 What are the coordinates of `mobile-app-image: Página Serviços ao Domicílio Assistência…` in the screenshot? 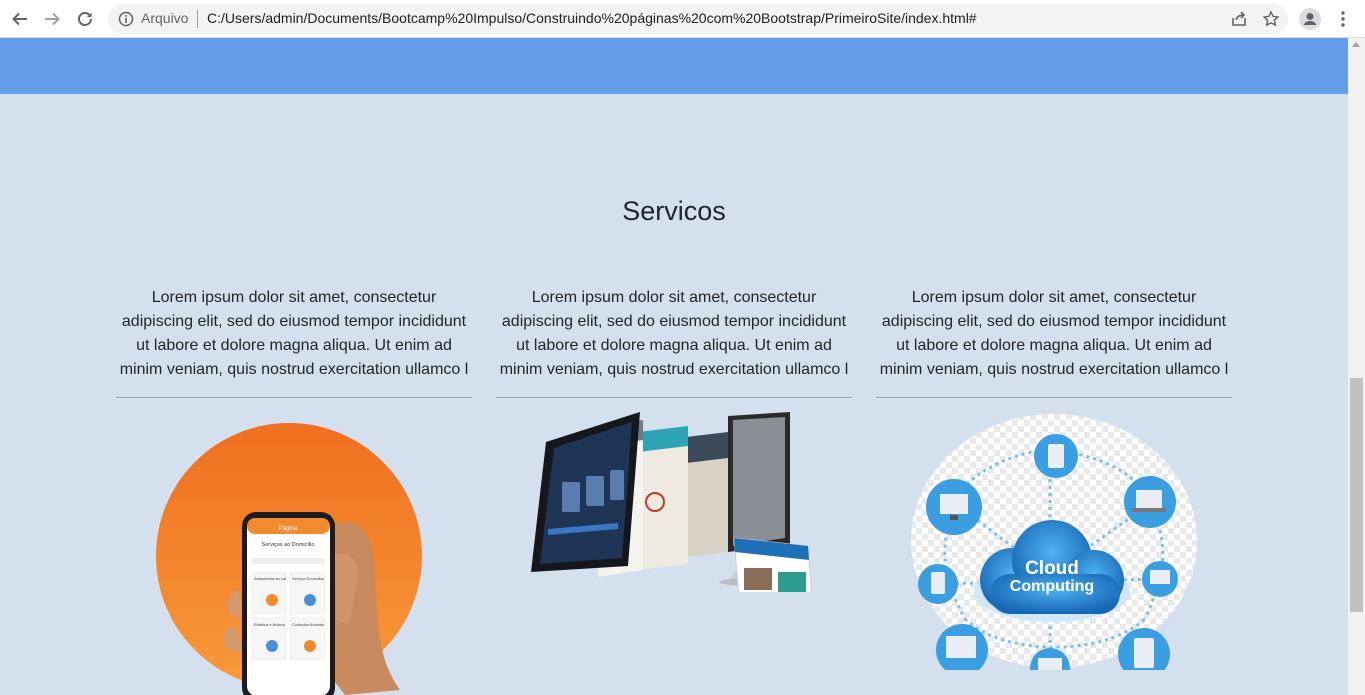 It's located at (289, 559).